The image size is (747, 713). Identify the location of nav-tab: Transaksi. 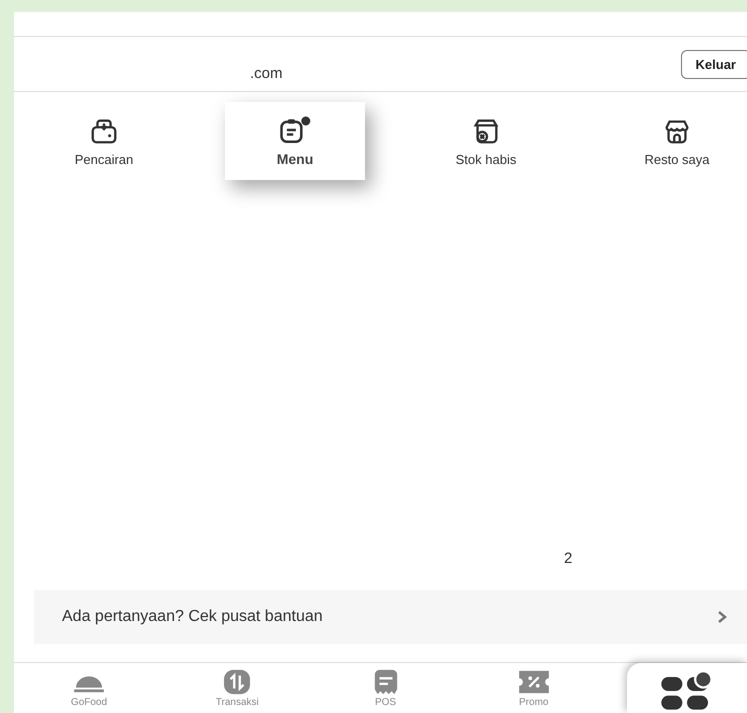
(237, 688).